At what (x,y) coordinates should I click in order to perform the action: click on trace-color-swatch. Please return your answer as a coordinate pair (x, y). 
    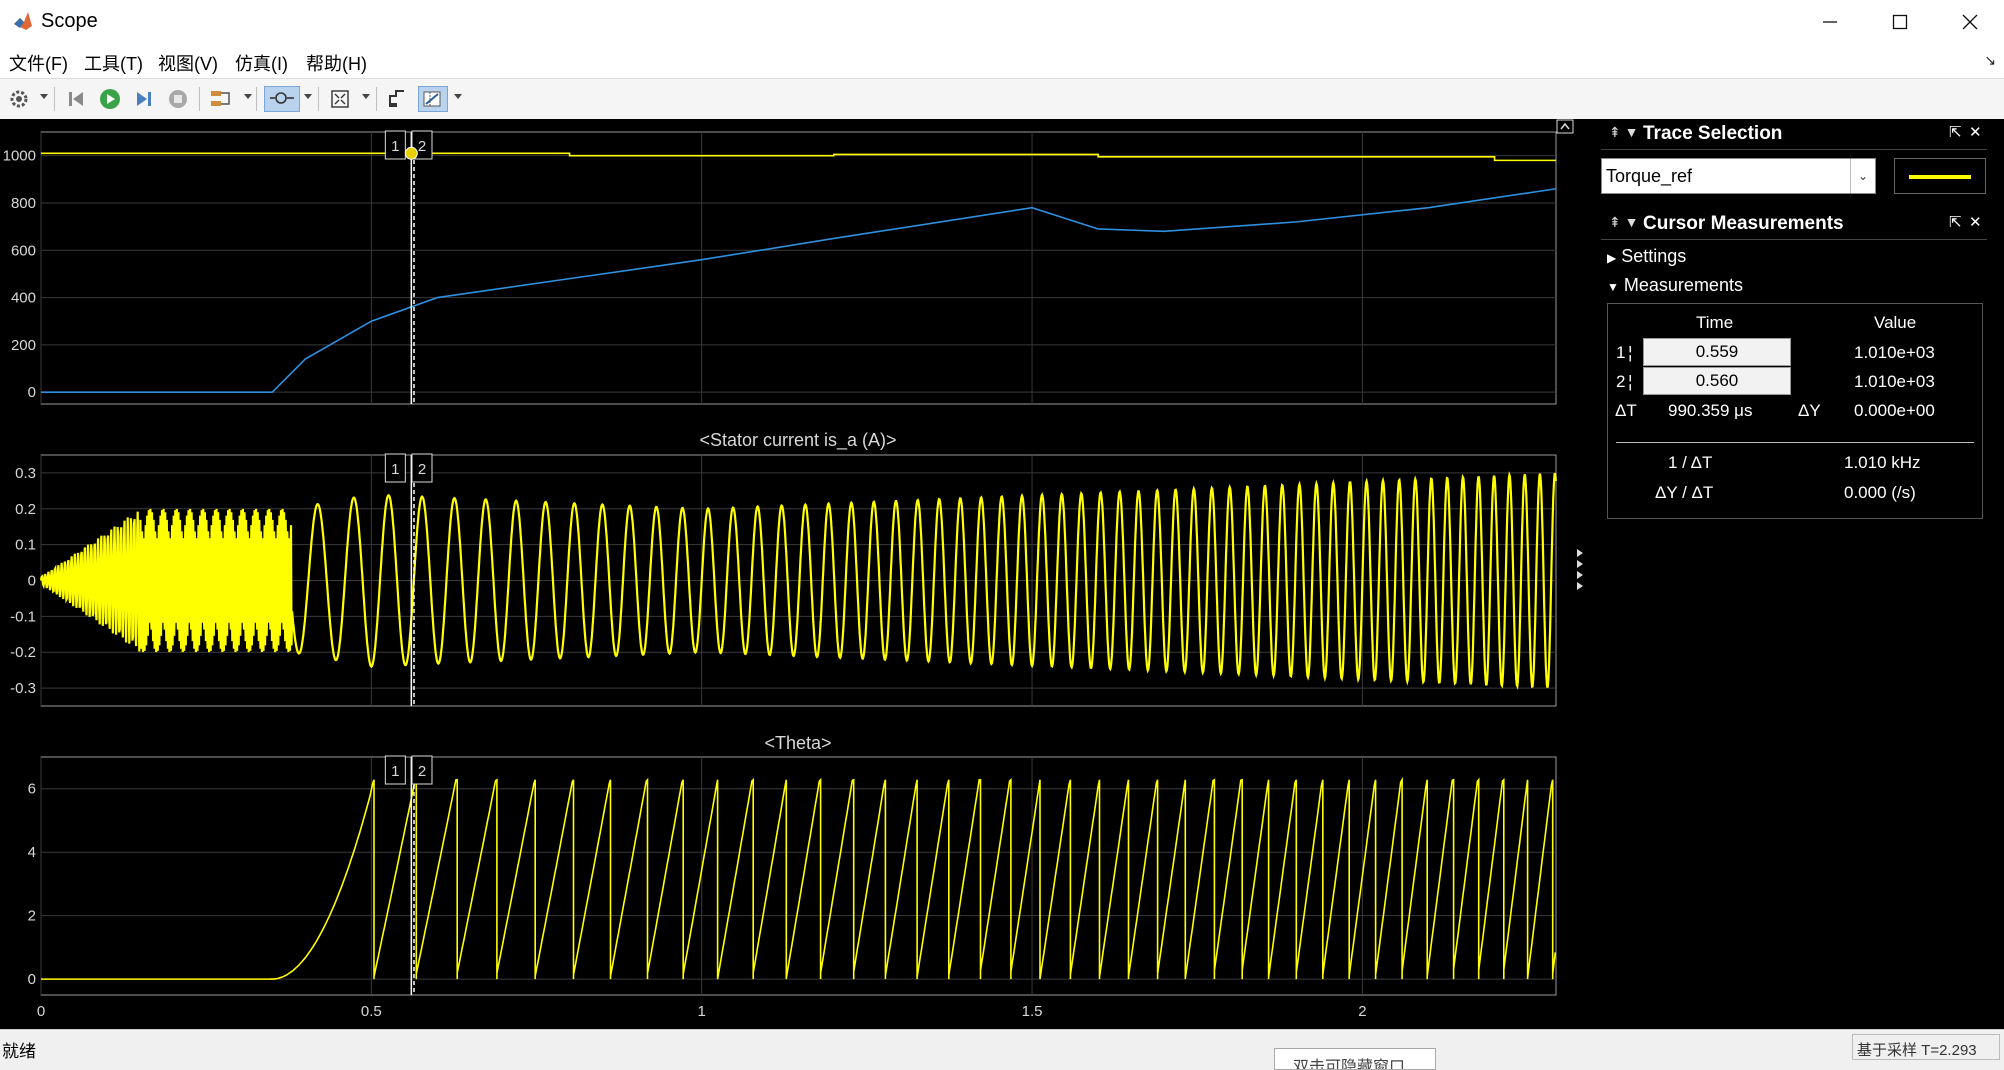
    Looking at the image, I should click on (1940, 176).